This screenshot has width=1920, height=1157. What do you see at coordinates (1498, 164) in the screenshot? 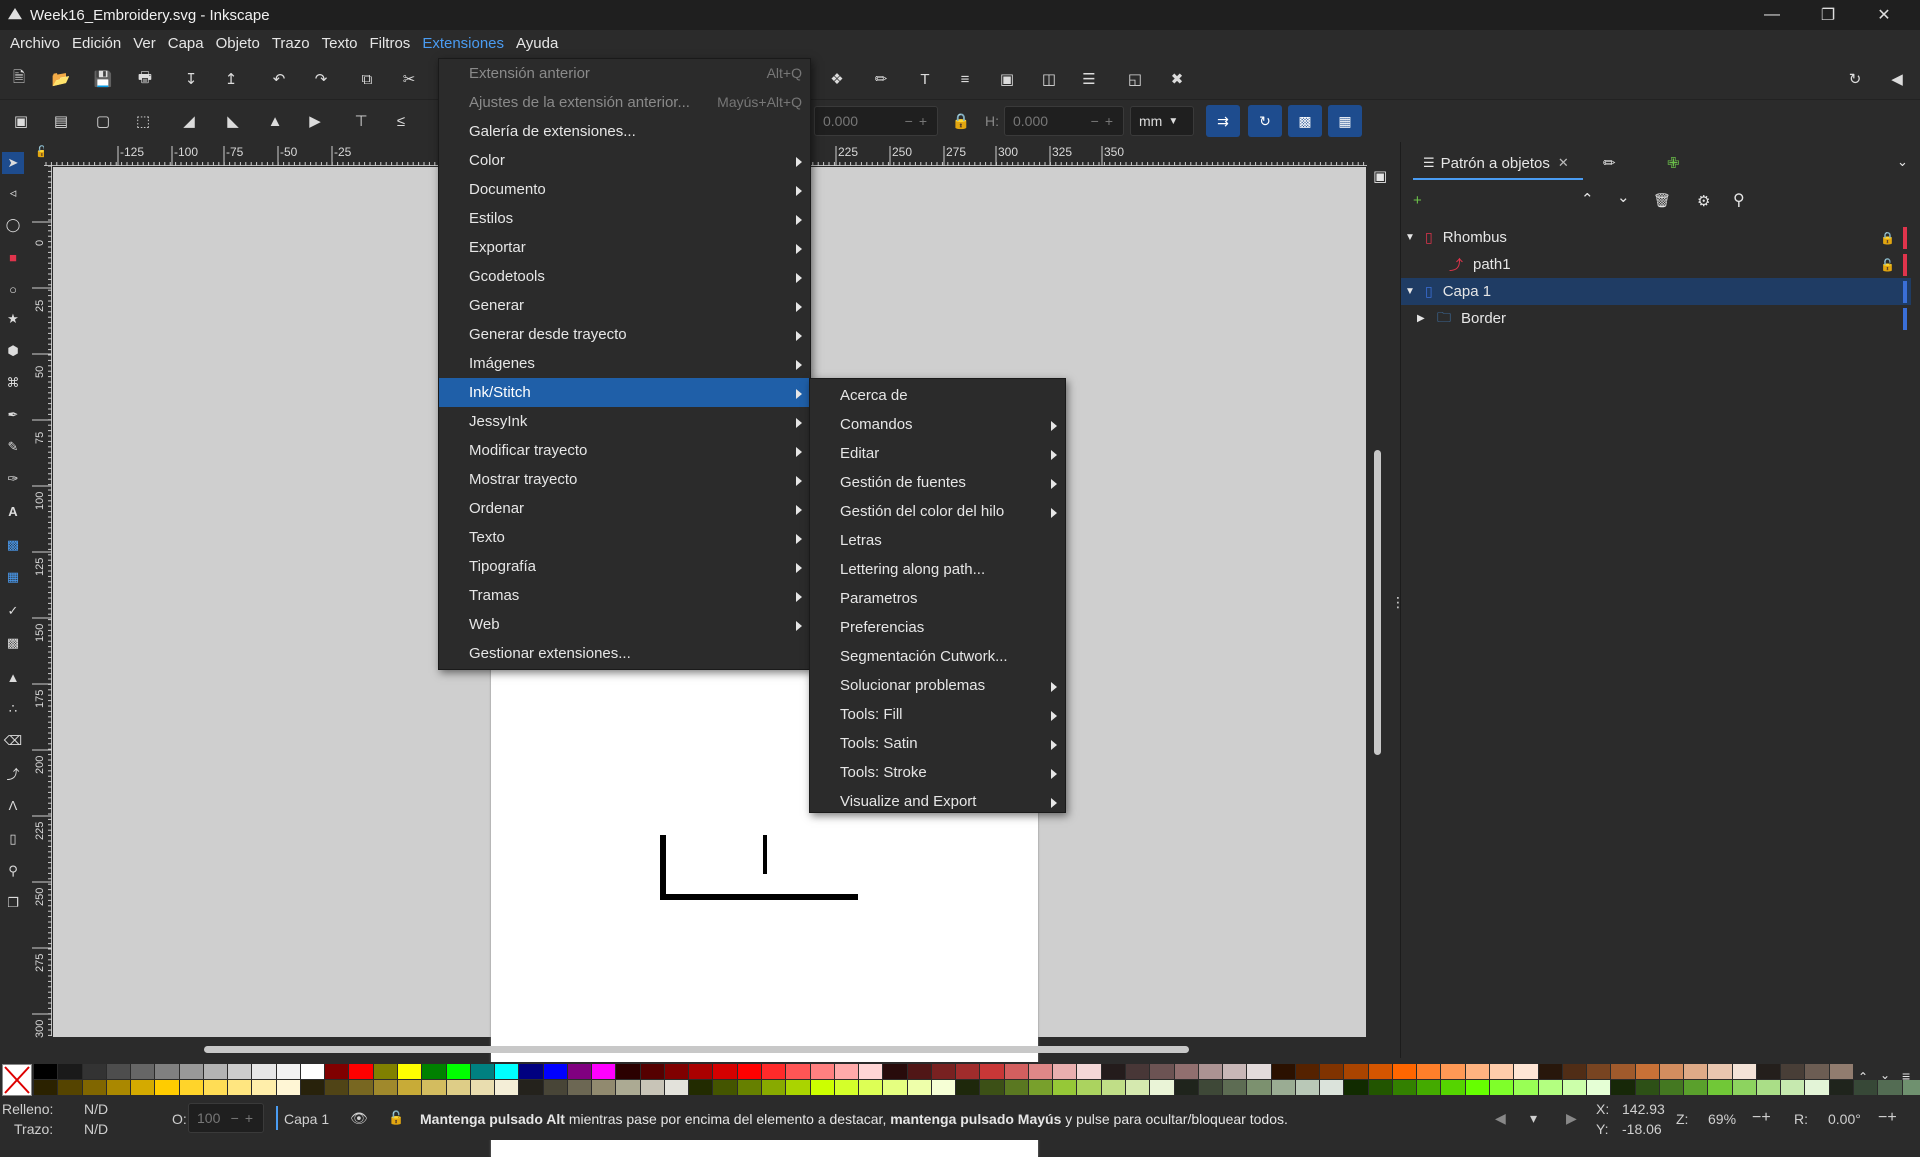
I see `tab-objects: ☰ Patrón a objetos ✕` at bounding box center [1498, 164].